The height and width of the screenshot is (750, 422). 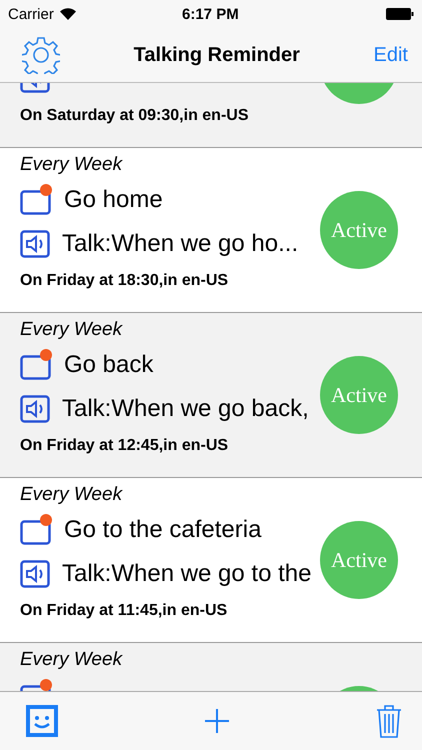 I want to click on settings-icon, so click(x=41, y=55).